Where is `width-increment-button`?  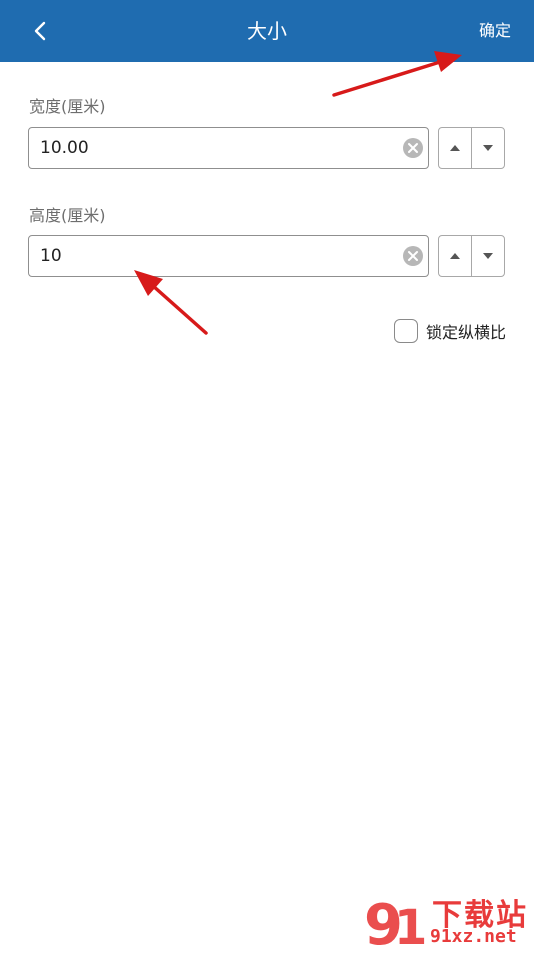 width-increment-button is located at coordinates (455, 148).